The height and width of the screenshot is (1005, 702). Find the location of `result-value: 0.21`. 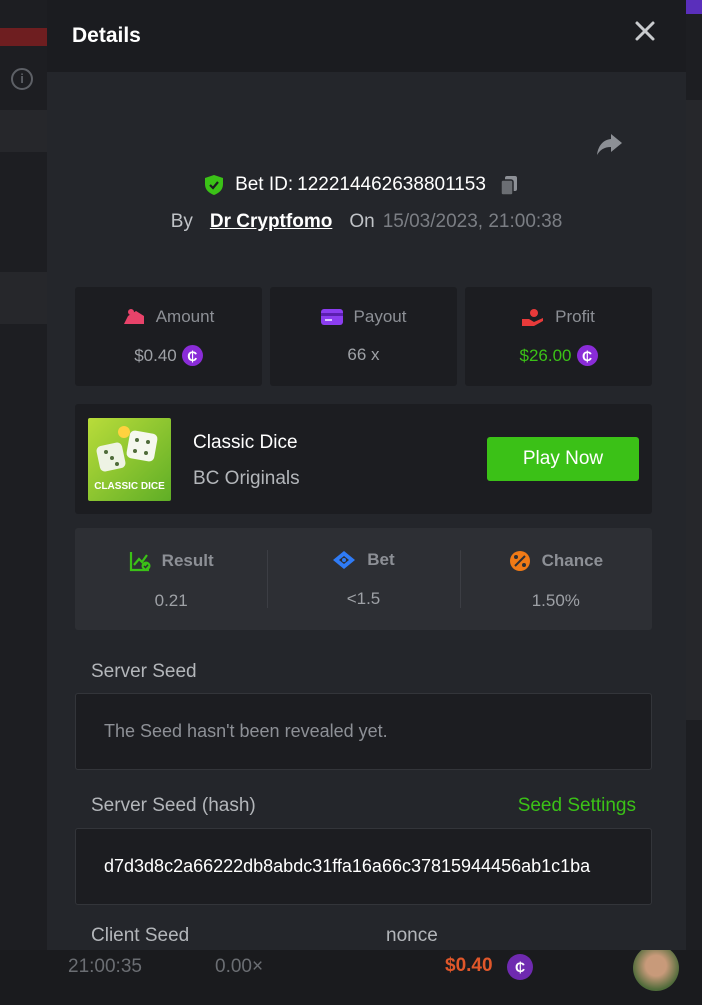

result-value: 0.21 is located at coordinates (171, 600).